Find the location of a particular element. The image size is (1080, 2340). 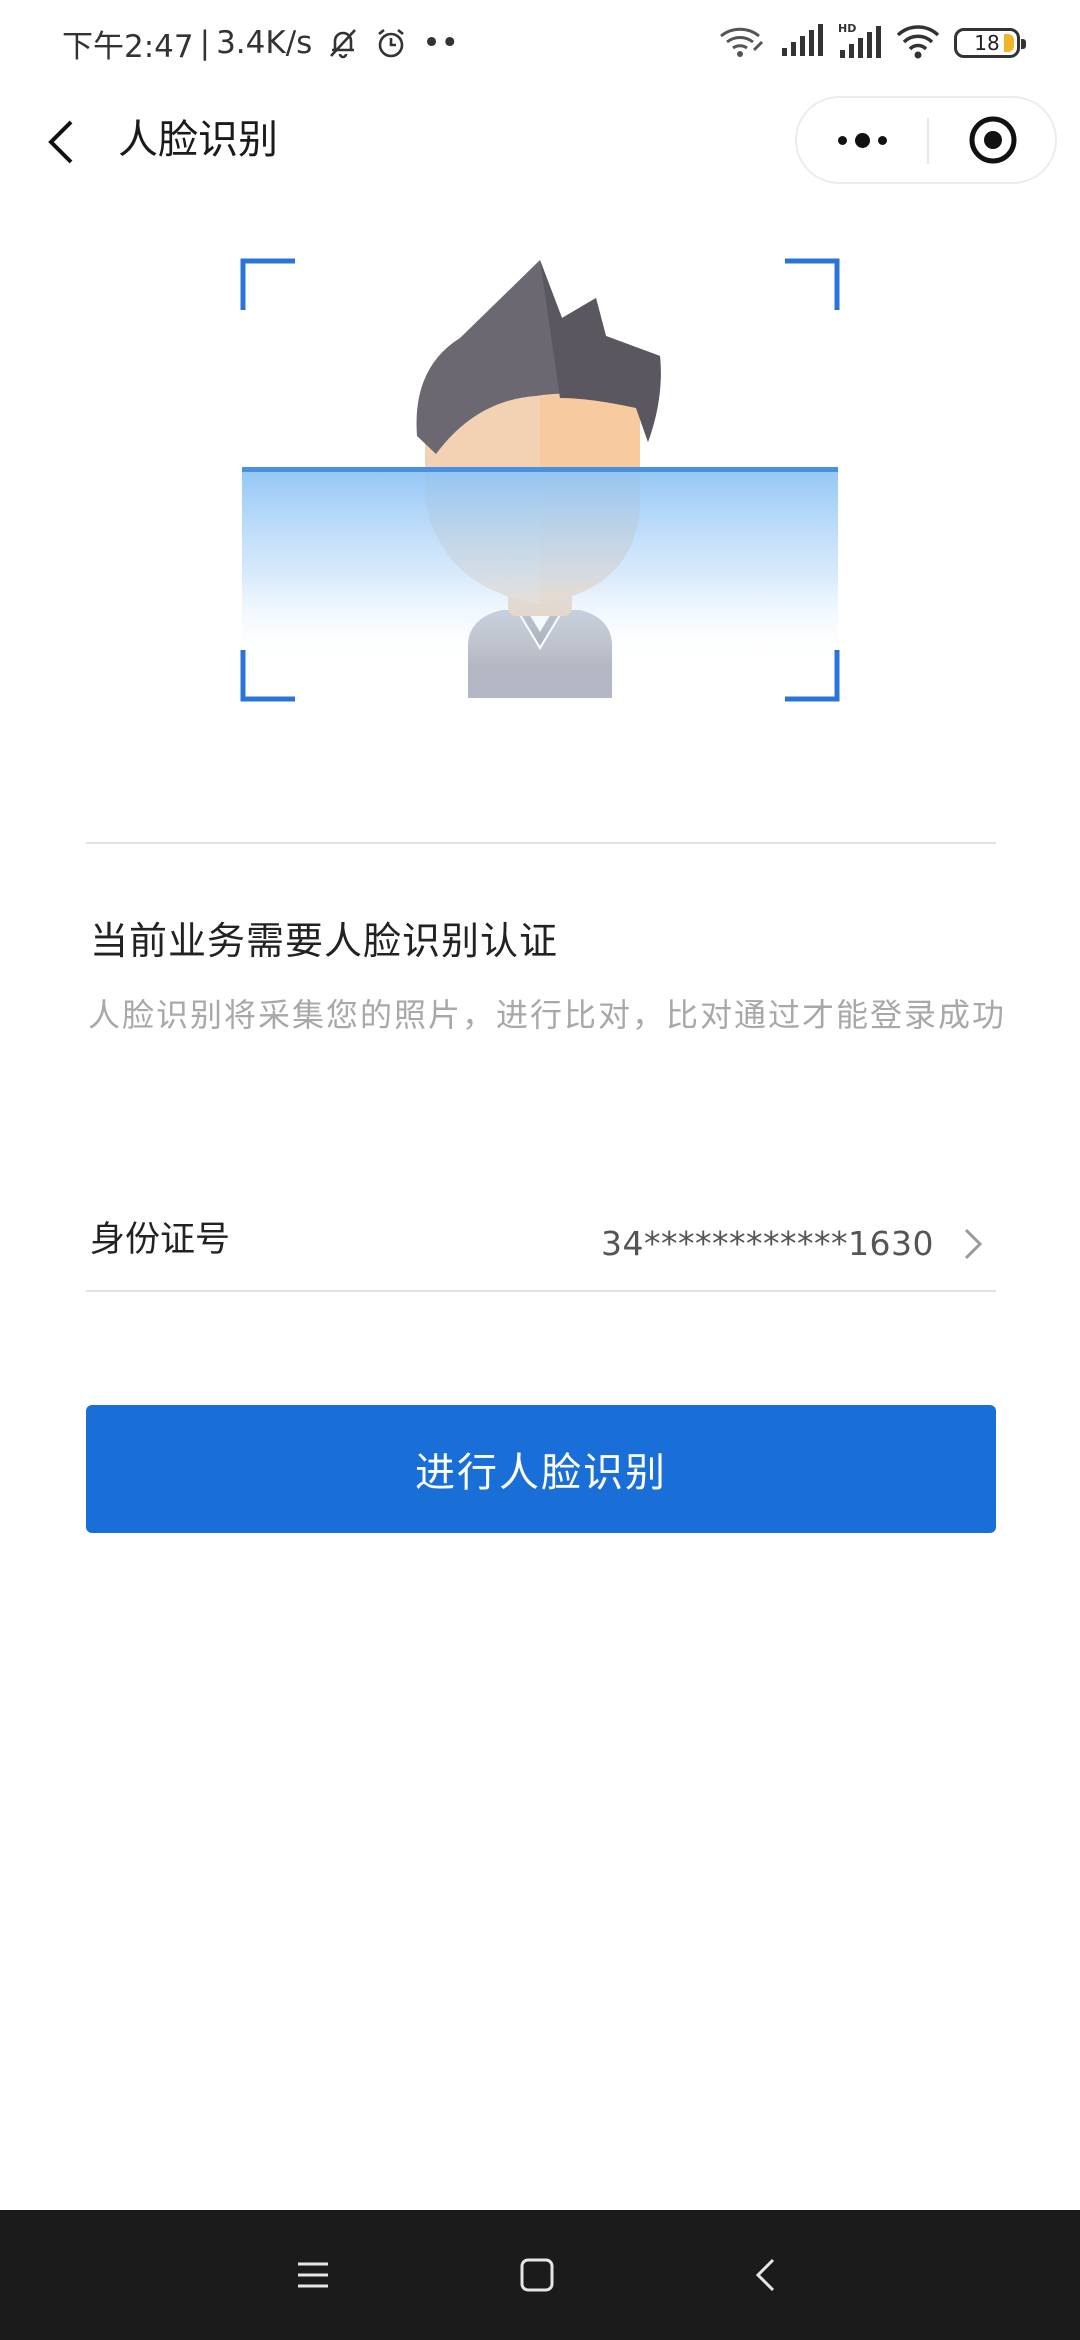

back-nav-button is located at coordinates (765, 2275).